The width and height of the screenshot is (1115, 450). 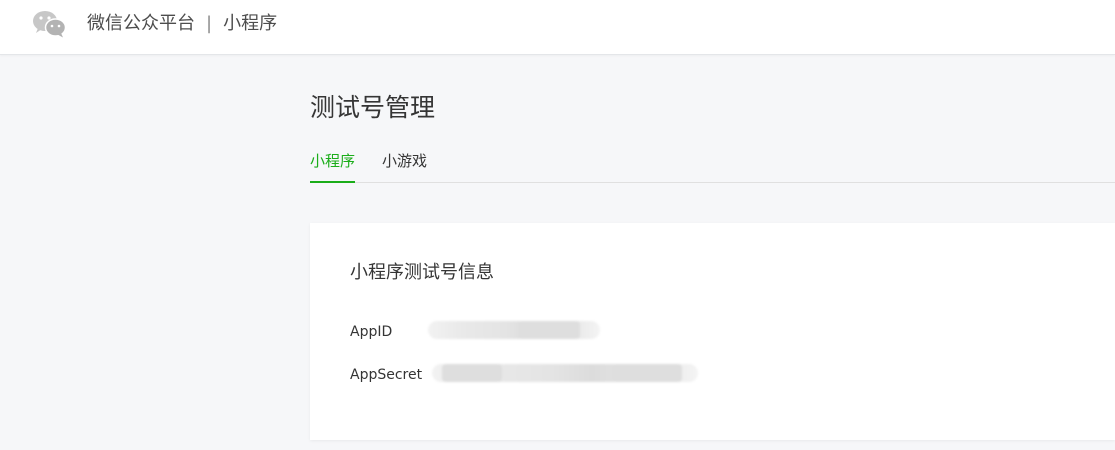 I want to click on appsecret-label: AppSecret, so click(x=386, y=375).